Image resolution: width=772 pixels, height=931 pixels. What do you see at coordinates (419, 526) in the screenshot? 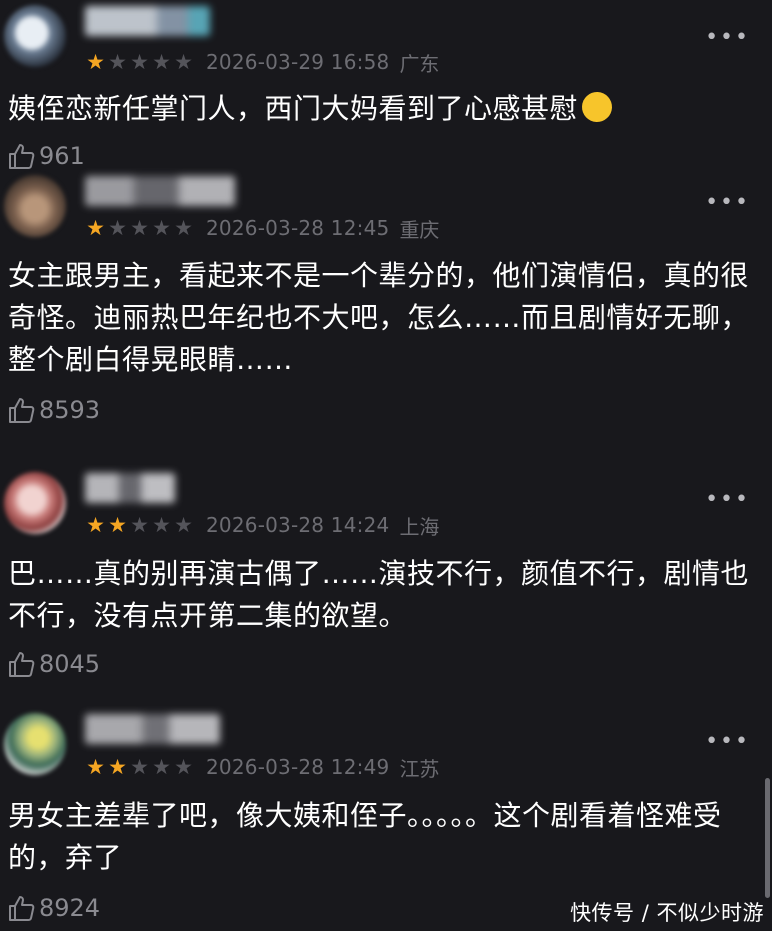
I see `comment-region: 上海` at bounding box center [419, 526].